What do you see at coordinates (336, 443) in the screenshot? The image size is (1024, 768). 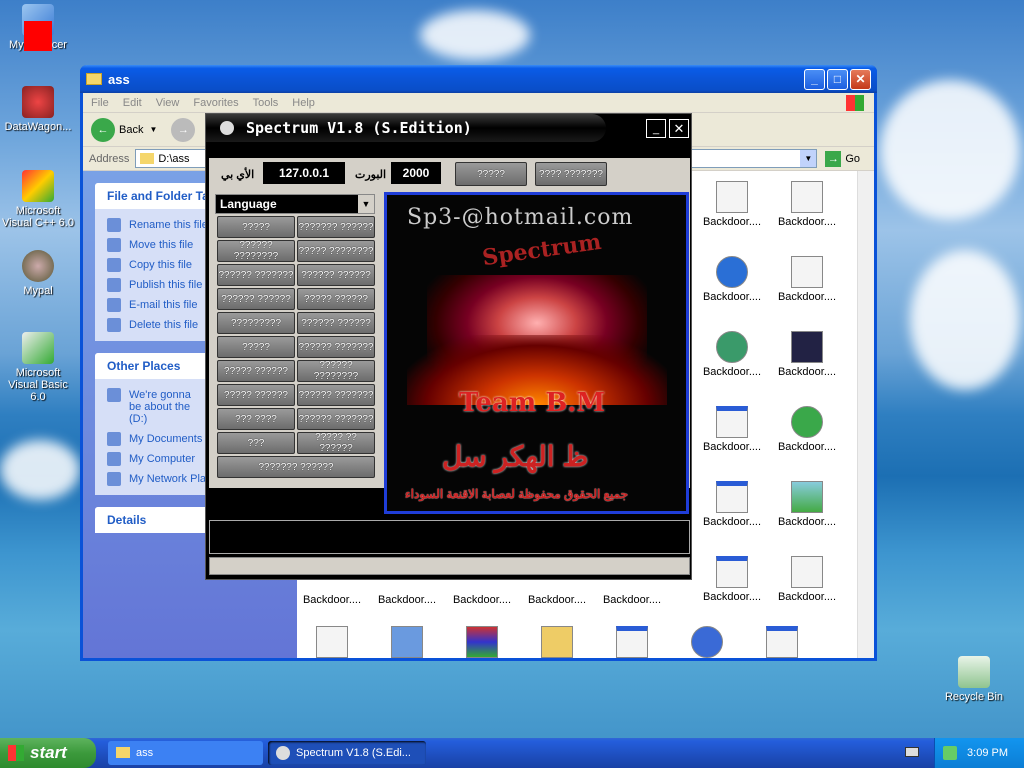 I see `cmd-button: ????? ?? ??????` at bounding box center [336, 443].